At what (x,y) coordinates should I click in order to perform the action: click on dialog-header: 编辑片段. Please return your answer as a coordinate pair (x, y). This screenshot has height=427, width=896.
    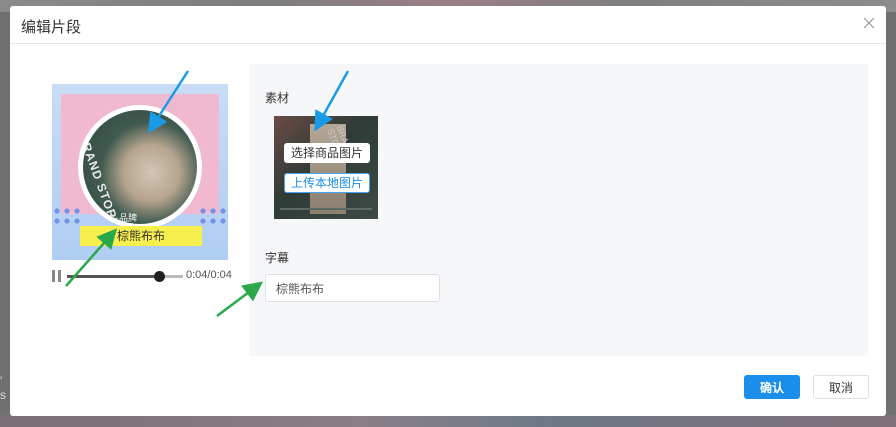
    Looking at the image, I should click on (448, 25).